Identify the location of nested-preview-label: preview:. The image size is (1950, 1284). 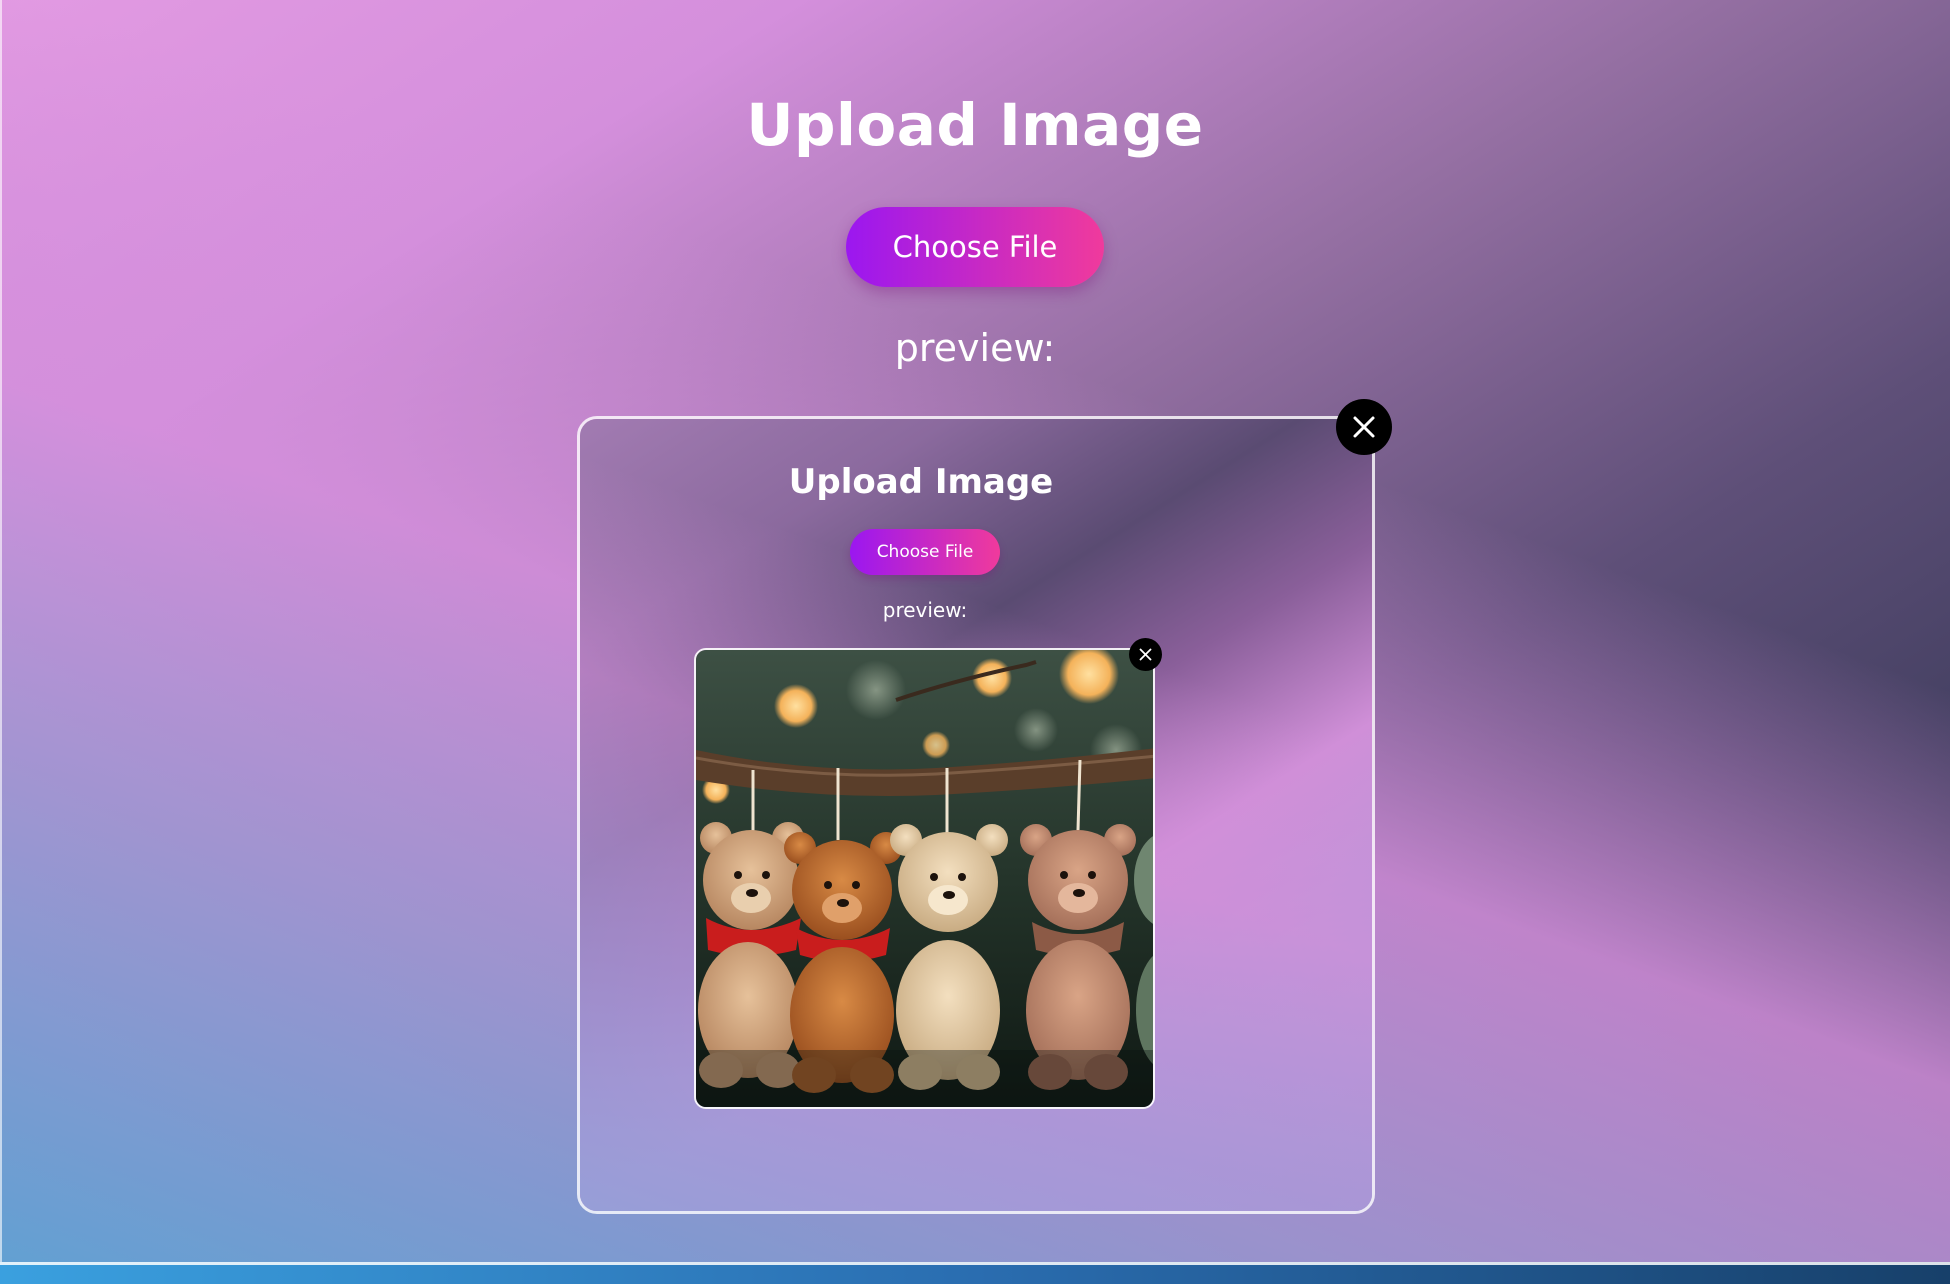
(925, 610).